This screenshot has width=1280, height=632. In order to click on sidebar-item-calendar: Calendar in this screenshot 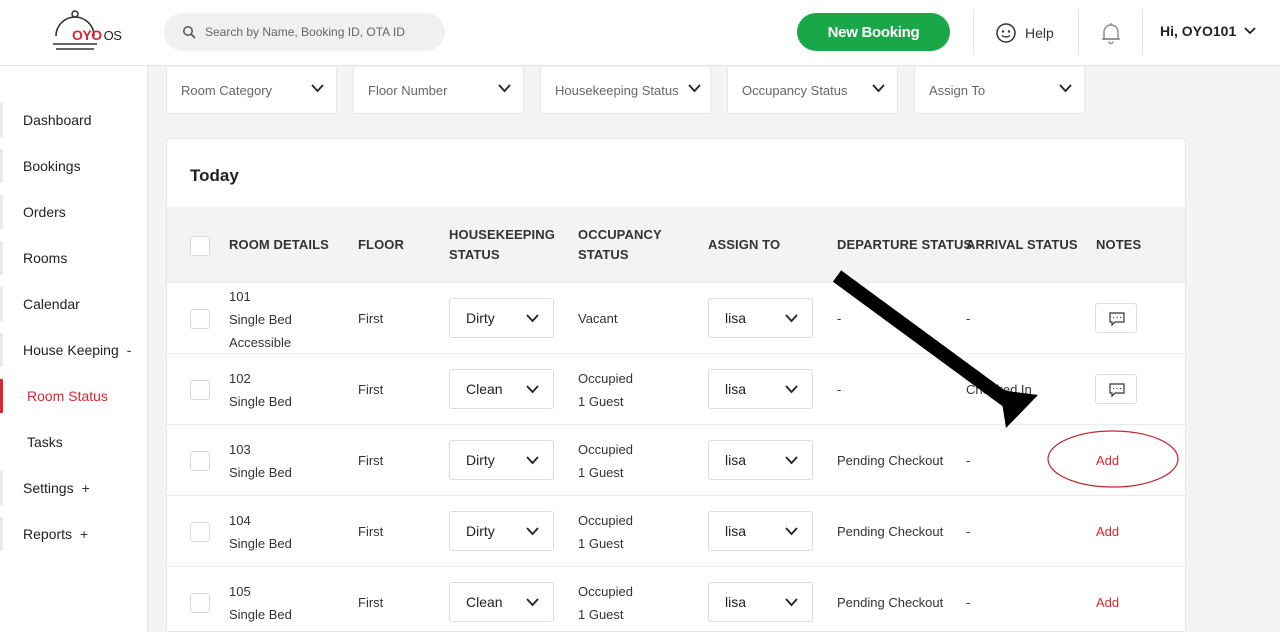, I will do `click(74, 304)`.